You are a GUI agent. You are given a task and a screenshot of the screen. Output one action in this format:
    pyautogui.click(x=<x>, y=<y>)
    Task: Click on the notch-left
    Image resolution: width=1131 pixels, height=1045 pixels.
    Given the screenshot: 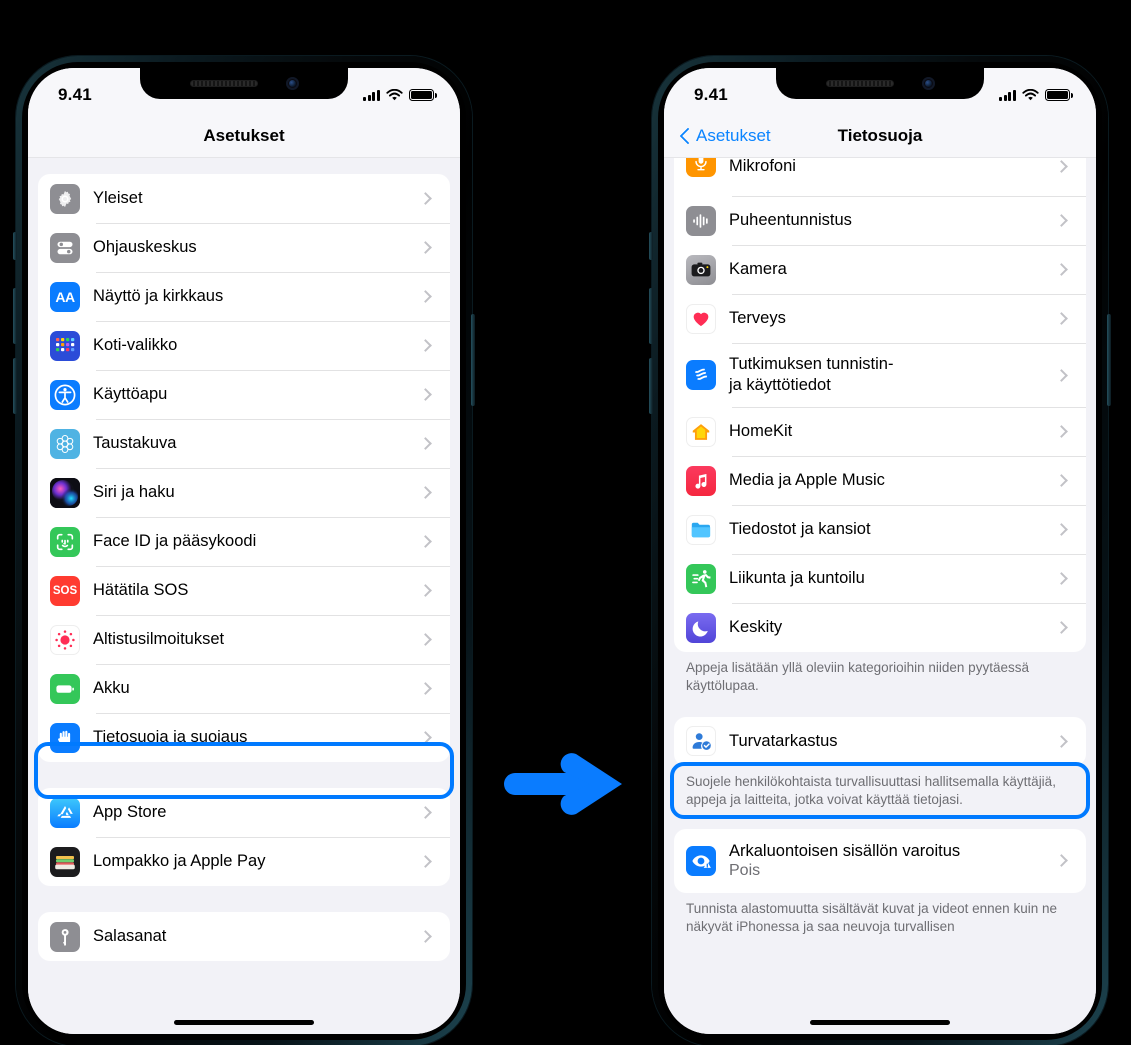 What is the action you would take?
    pyautogui.click(x=244, y=83)
    